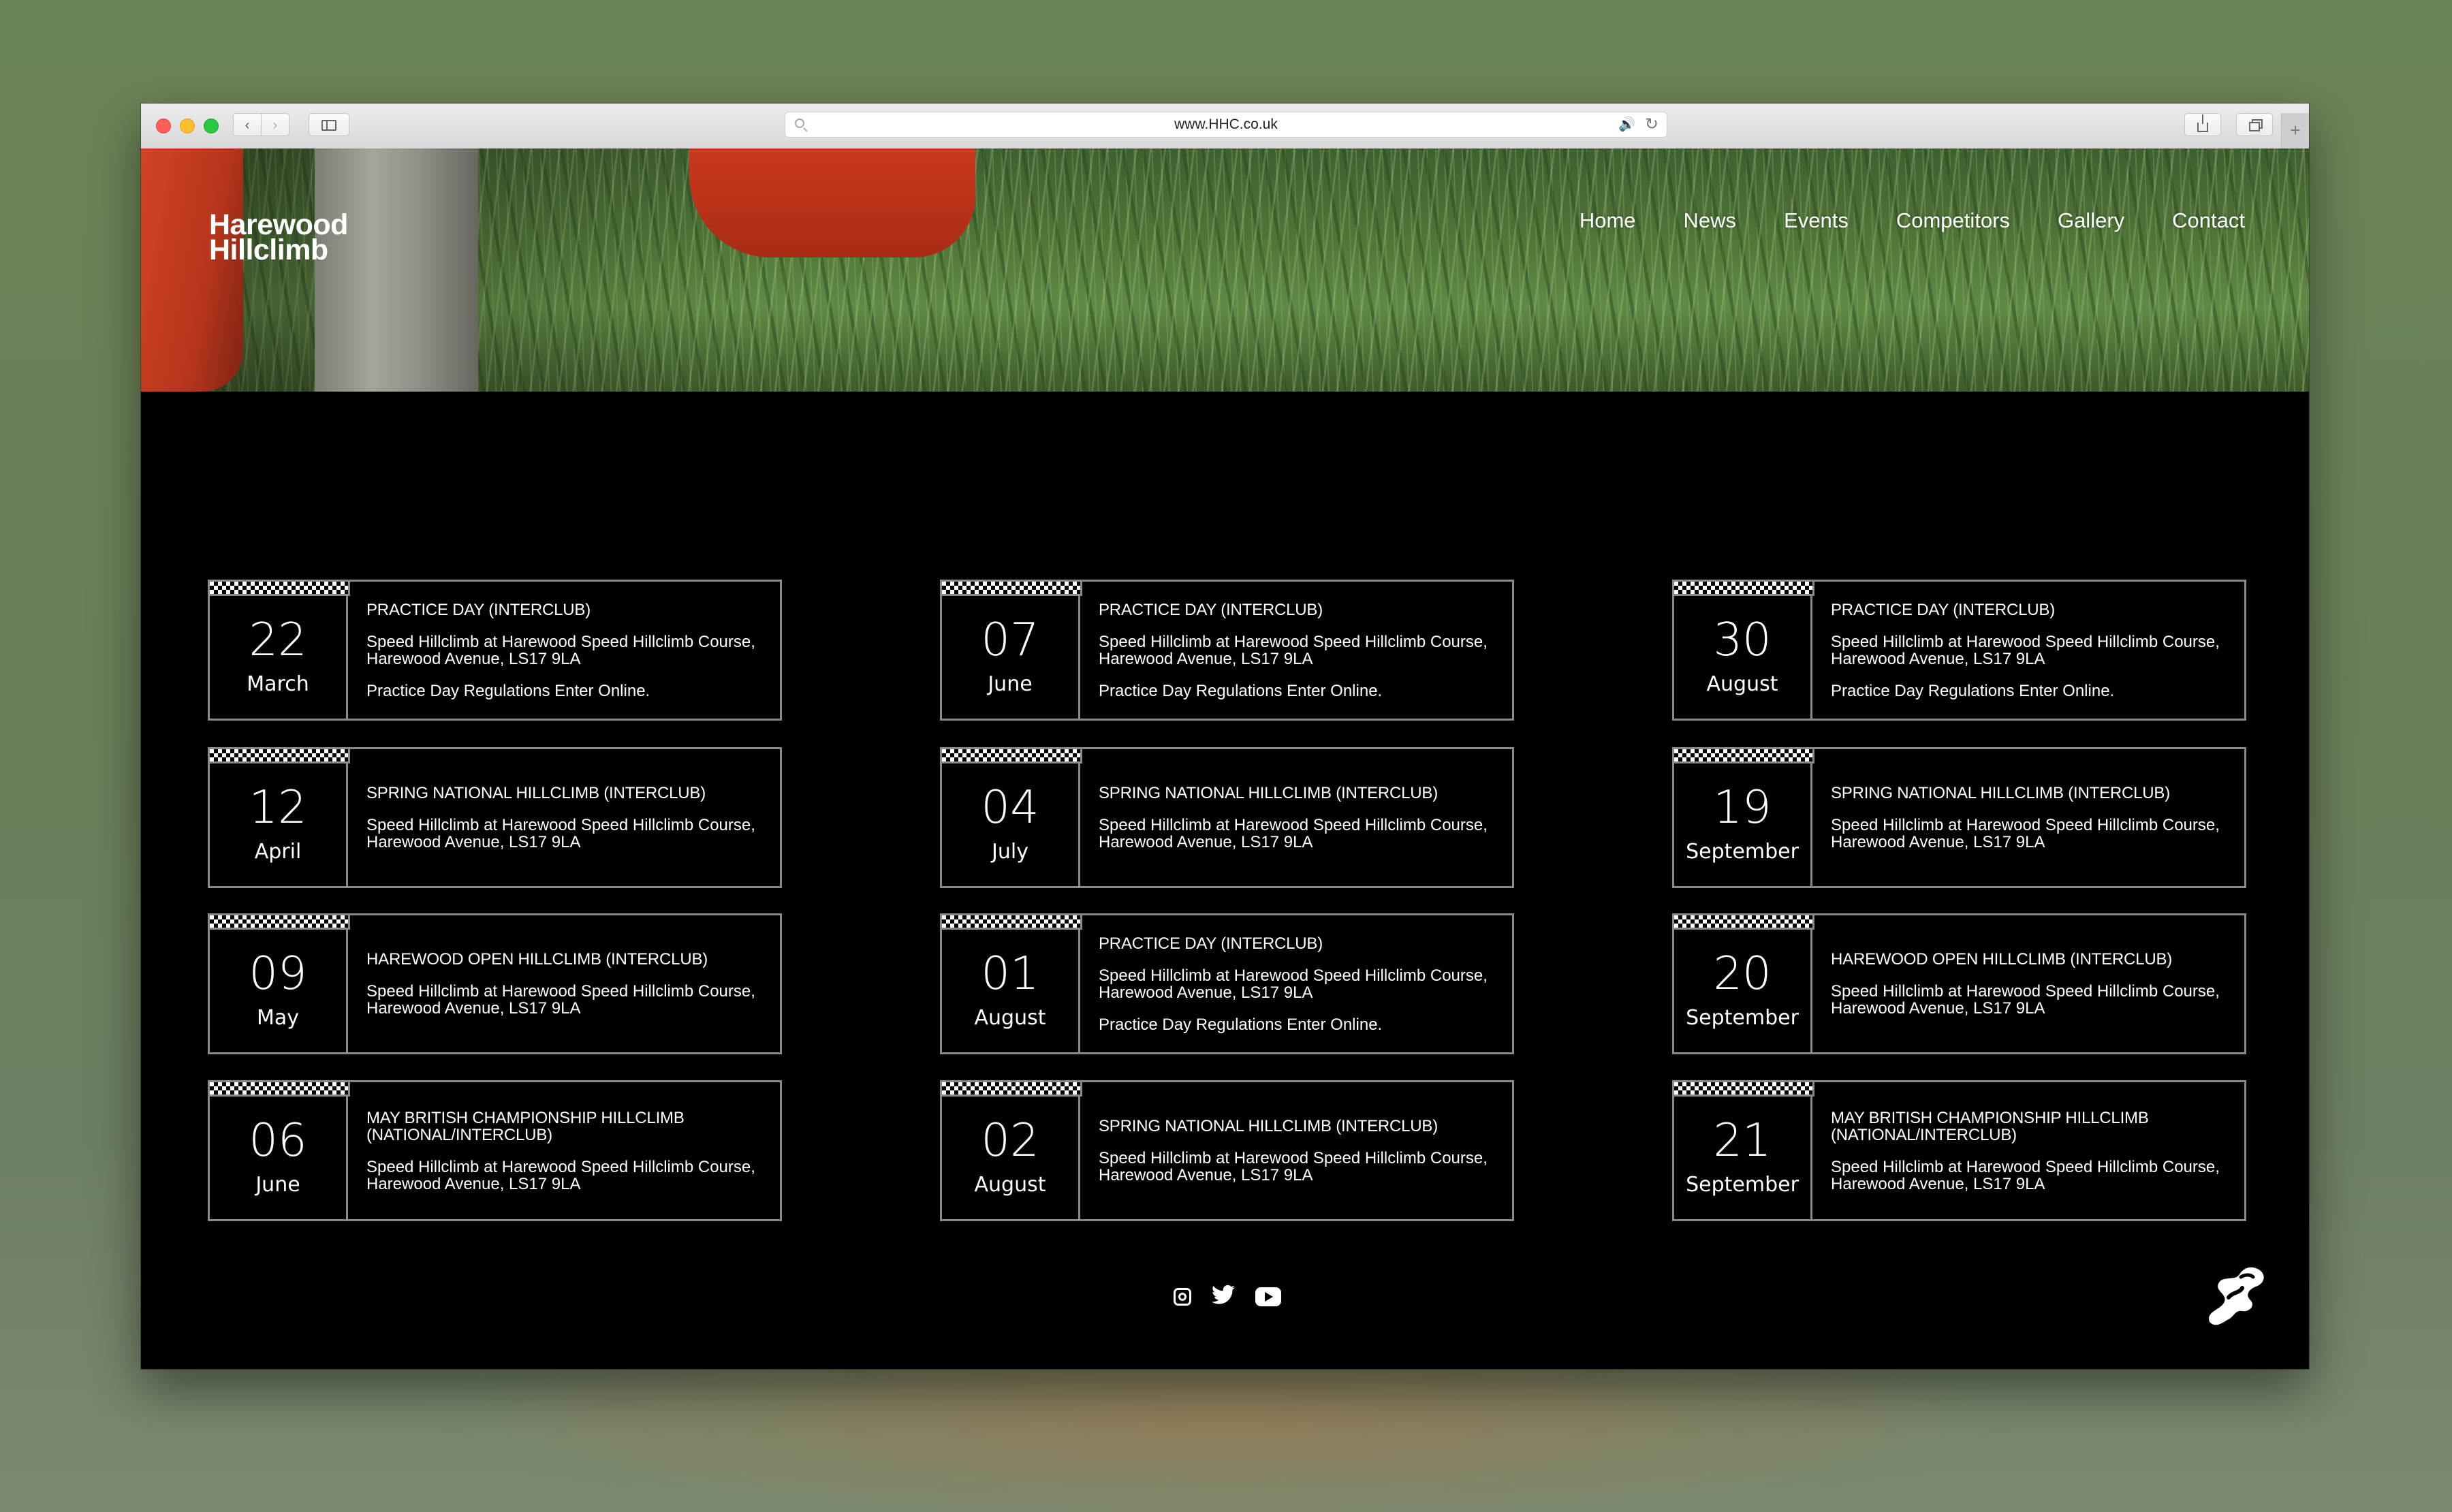  Describe the element at coordinates (832, 202) in the screenshot. I see `hero-red-jacket` at that location.